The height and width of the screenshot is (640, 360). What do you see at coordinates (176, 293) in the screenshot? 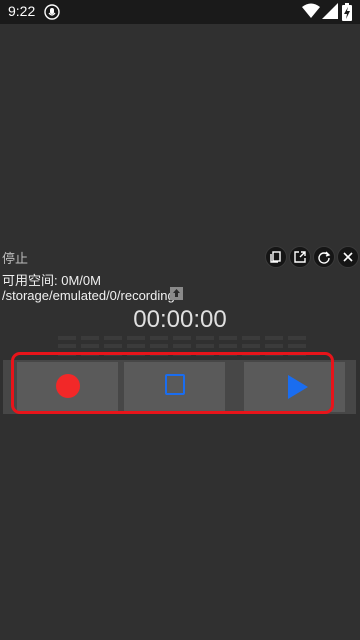
I see `upload-icon` at bounding box center [176, 293].